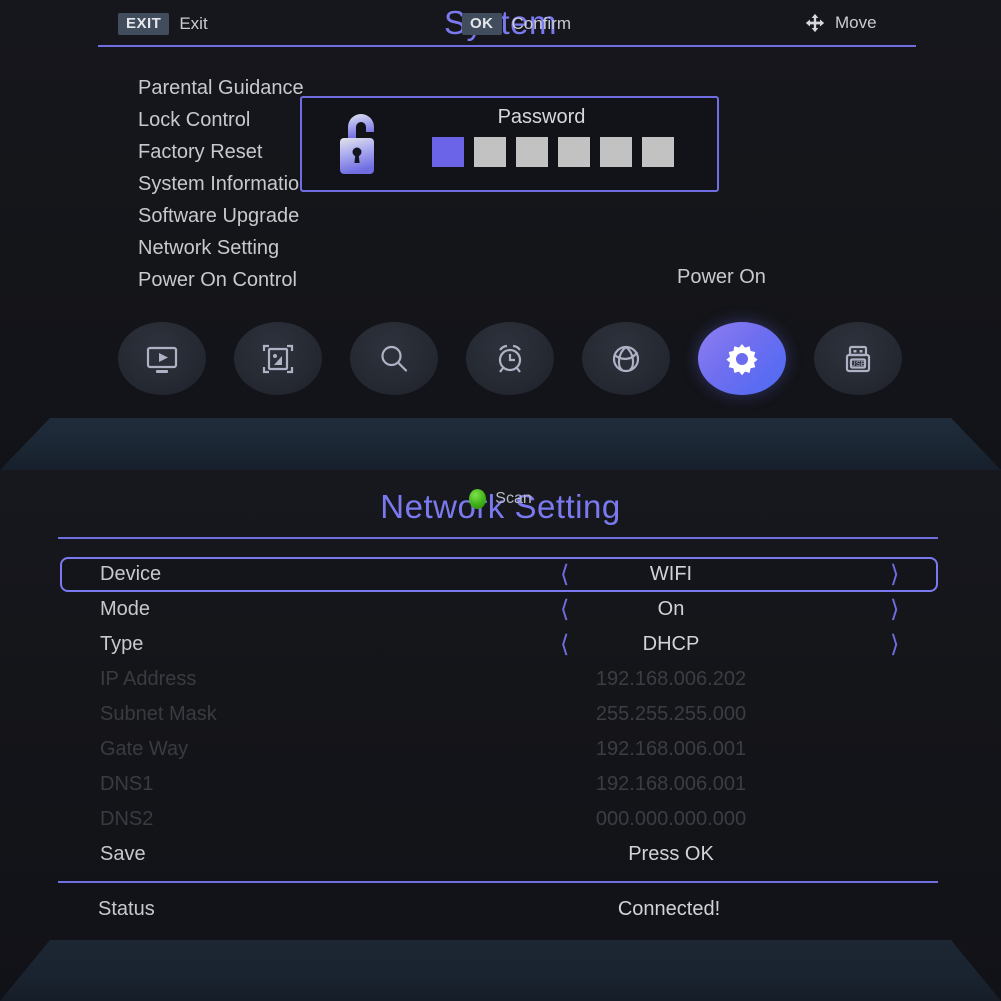  What do you see at coordinates (499, 609) in the screenshot?
I see `network-row-mode: Mode ⟨ On ⟩` at bounding box center [499, 609].